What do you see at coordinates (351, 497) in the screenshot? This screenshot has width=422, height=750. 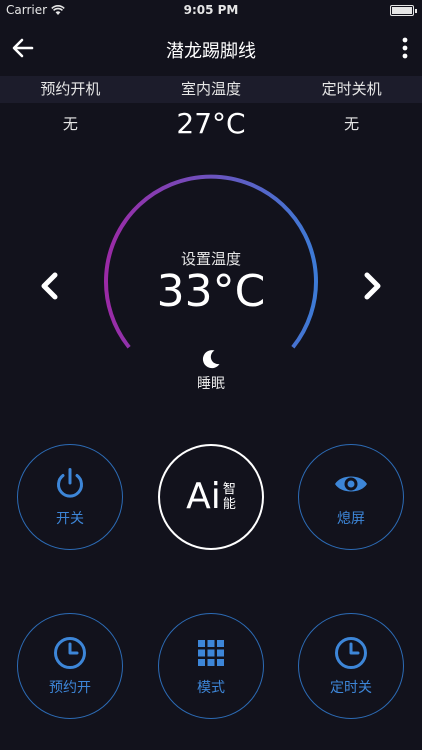 I see `screen-off-button: 熄屏` at bounding box center [351, 497].